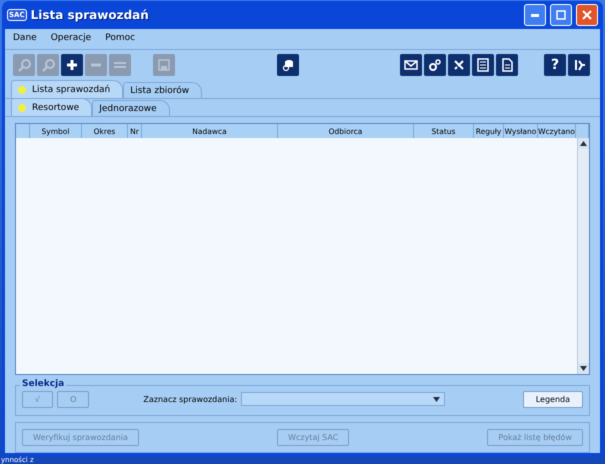  I want to click on minimize-icon, so click(535, 15).